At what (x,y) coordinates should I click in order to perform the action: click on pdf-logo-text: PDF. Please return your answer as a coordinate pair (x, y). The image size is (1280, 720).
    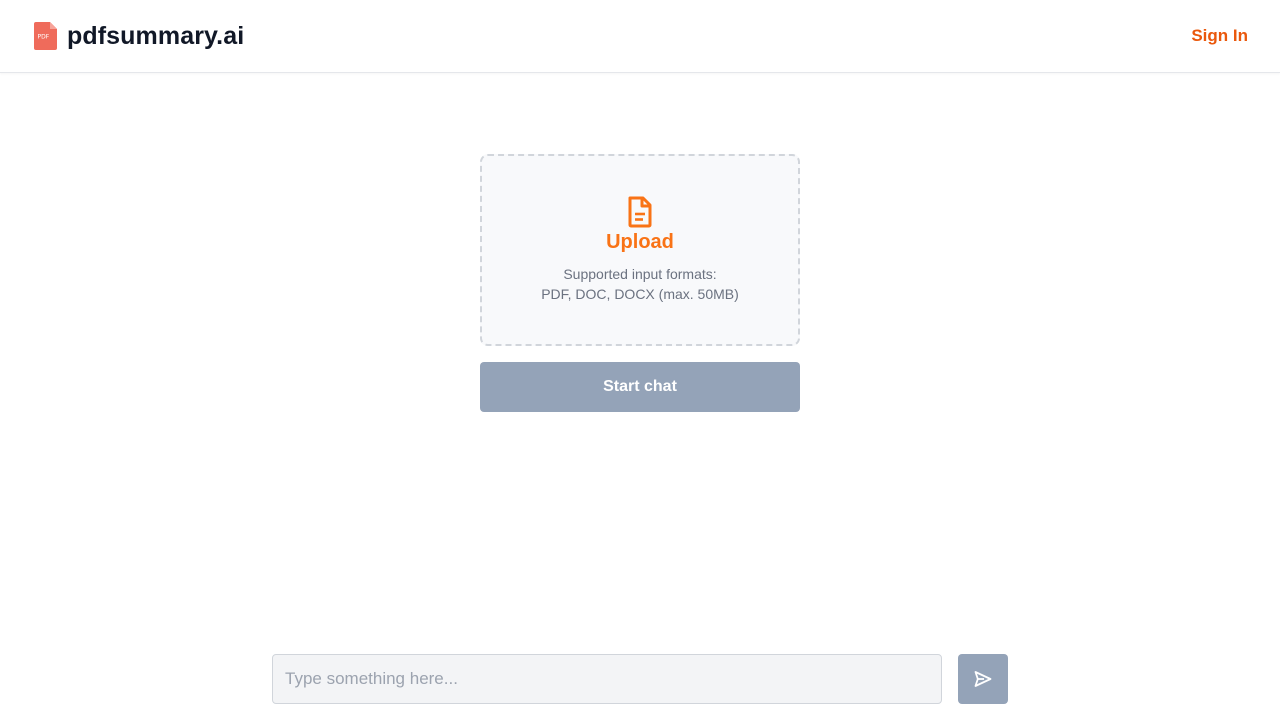
    Looking at the image, I should click on (44, 37).